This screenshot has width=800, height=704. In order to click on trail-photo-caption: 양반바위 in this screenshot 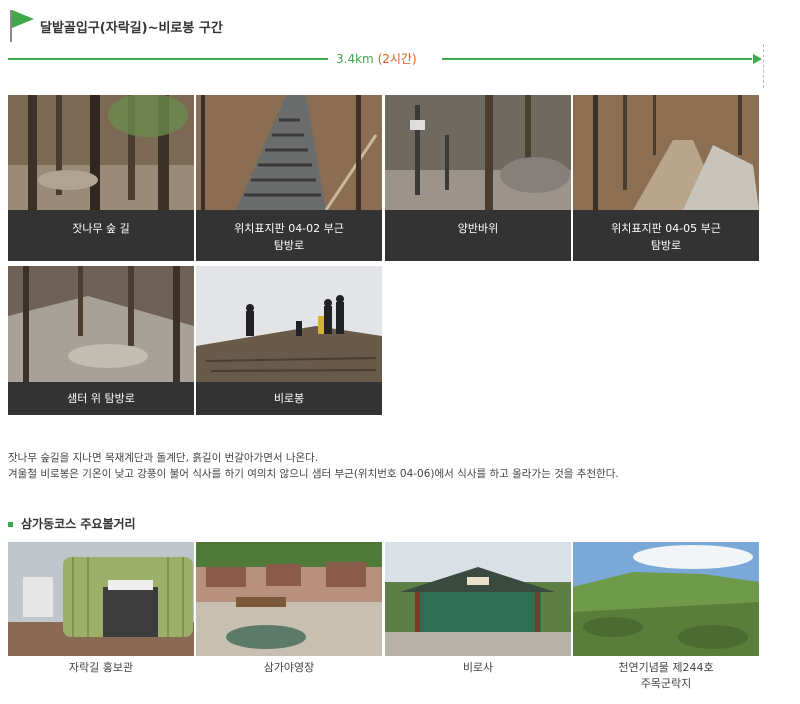, I will do `click(478, 228)`.